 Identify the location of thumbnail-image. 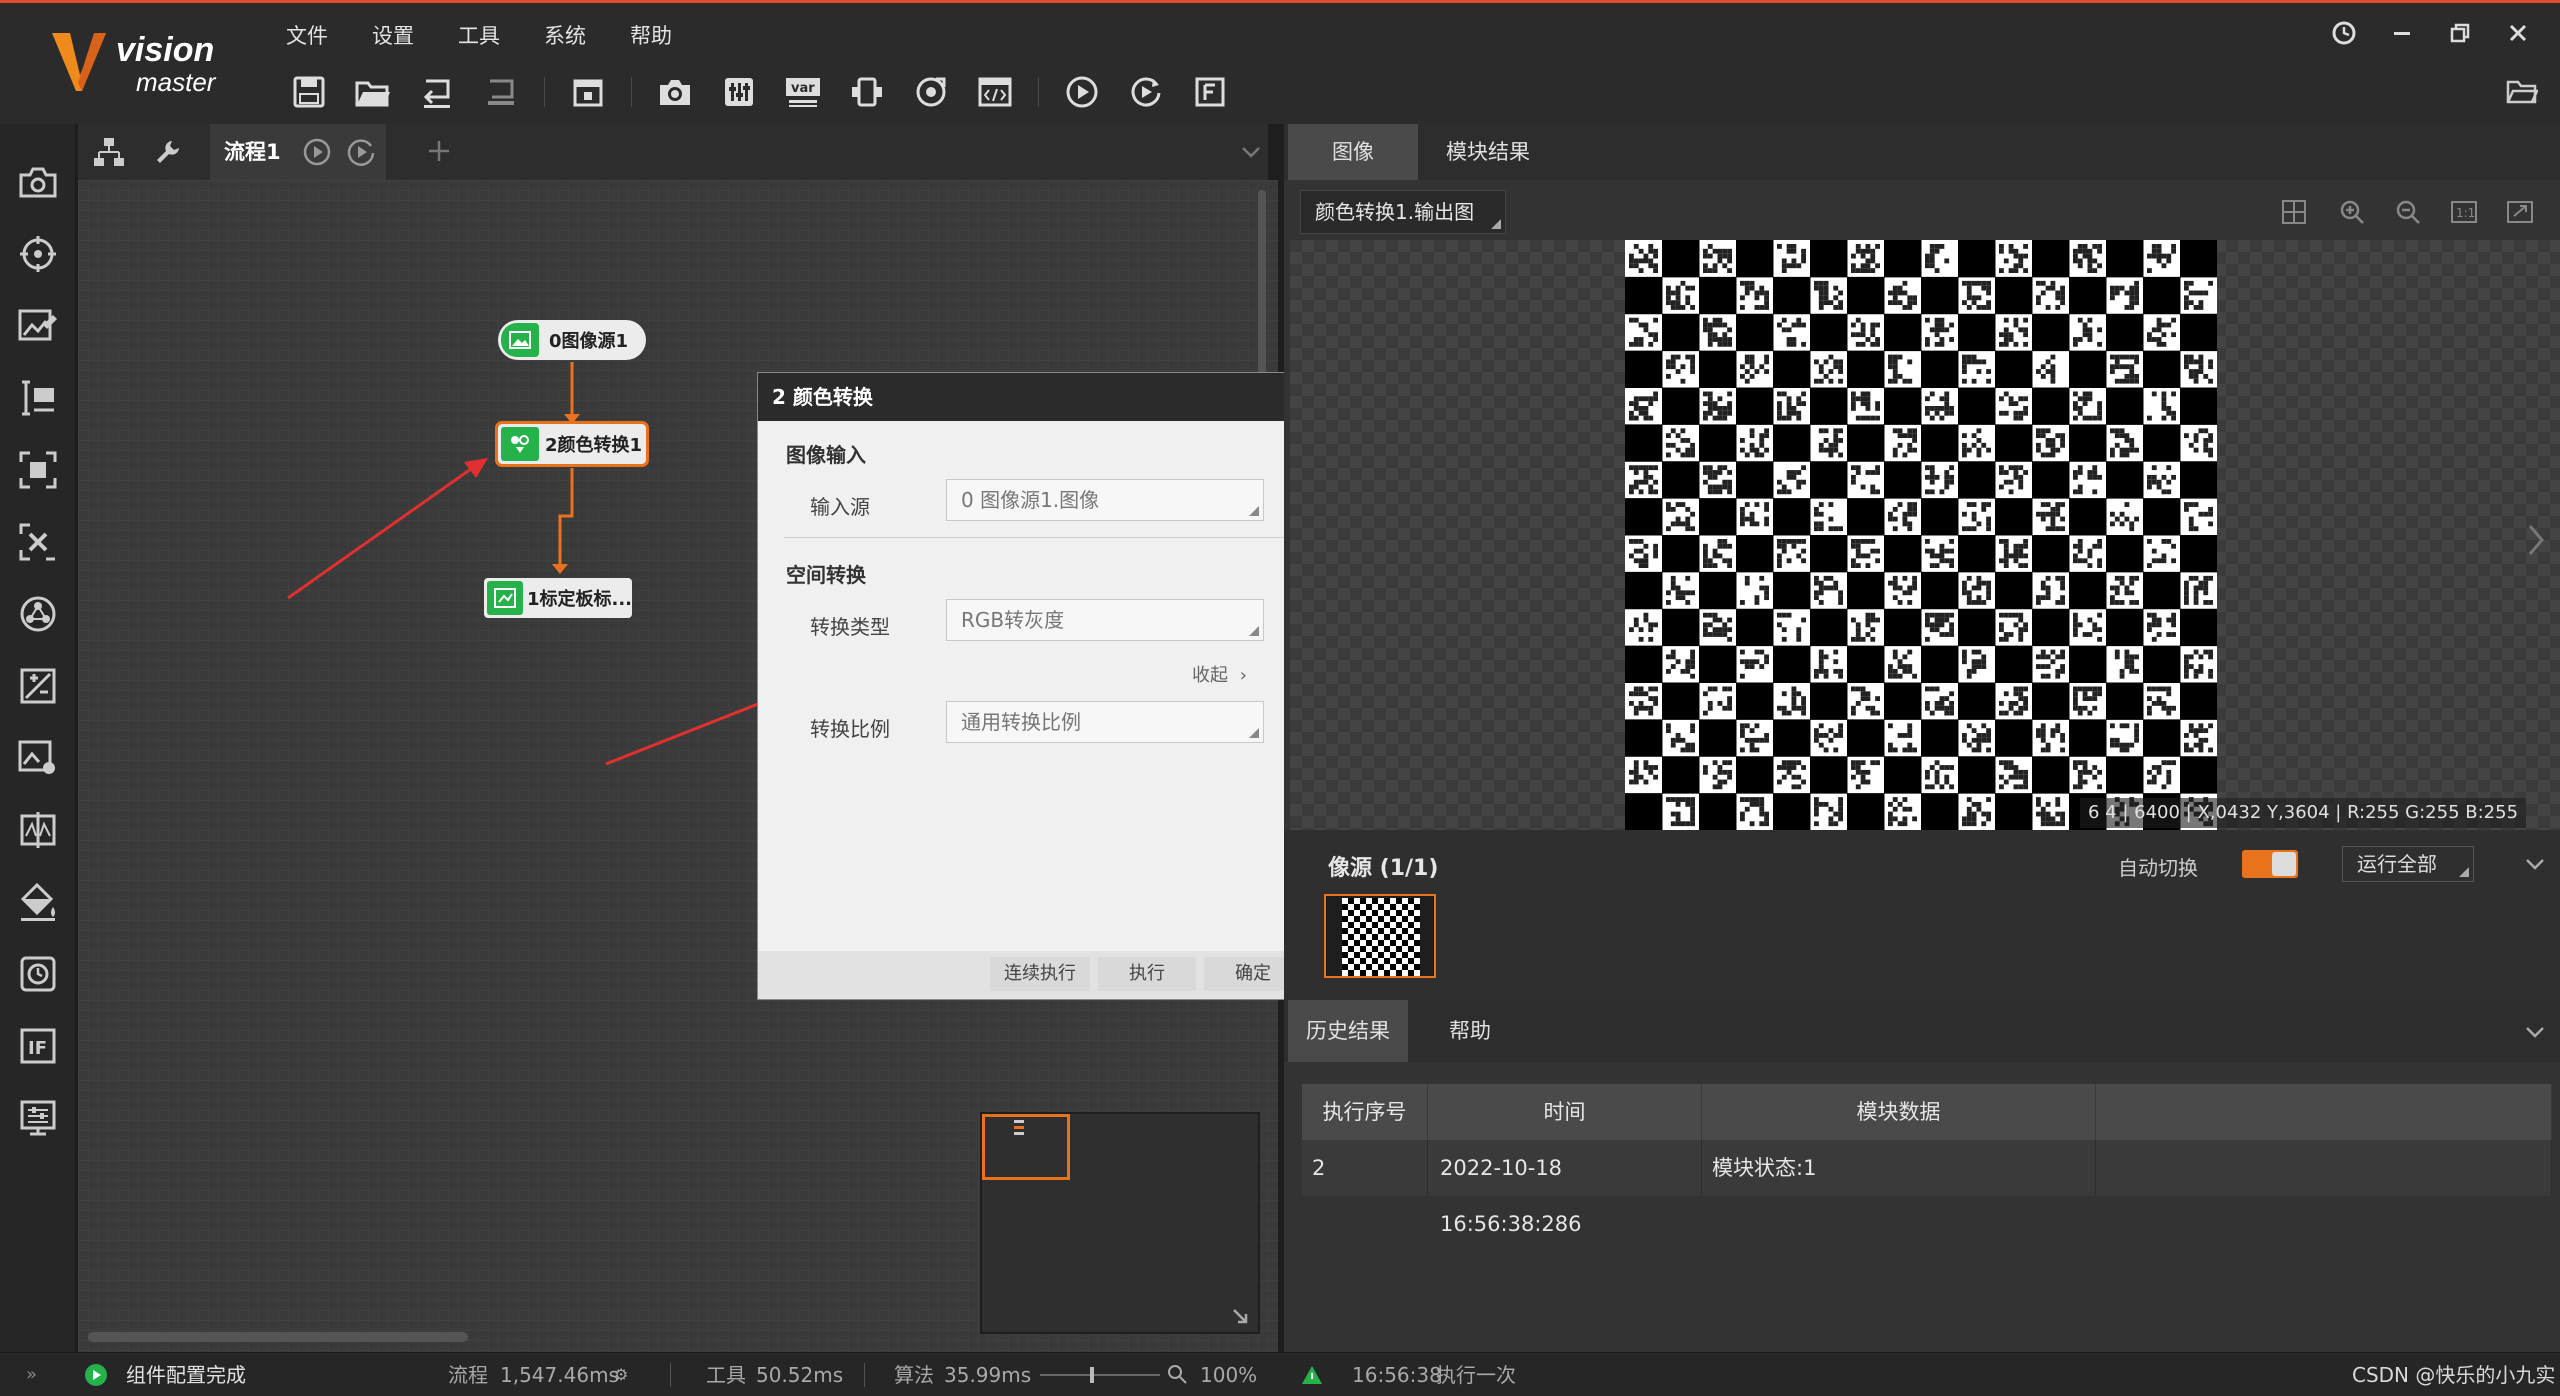
(1380, 936).